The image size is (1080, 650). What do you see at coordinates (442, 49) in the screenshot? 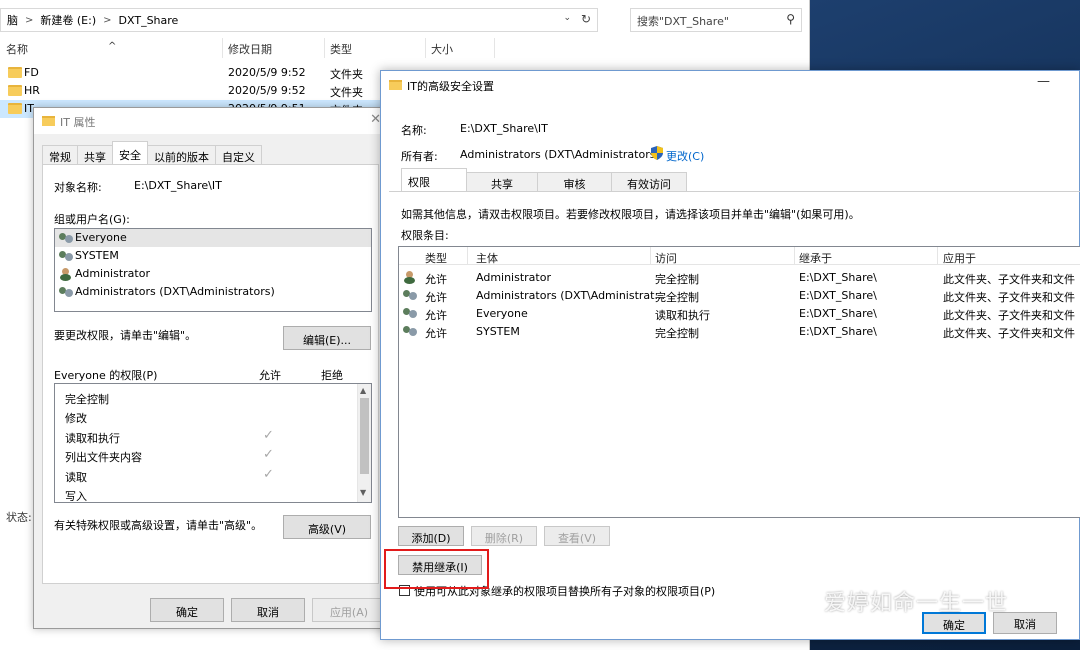
I see `column-size: 大小` at bounding box center [442, 49].